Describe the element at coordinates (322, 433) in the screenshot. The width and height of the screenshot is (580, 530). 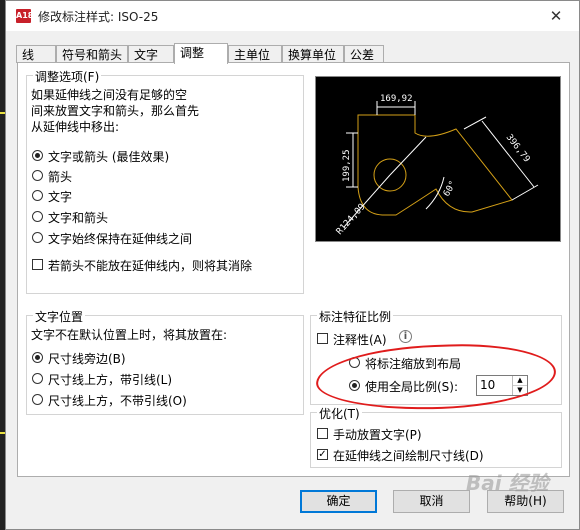
I see `manual-text-checkbox` at that location.